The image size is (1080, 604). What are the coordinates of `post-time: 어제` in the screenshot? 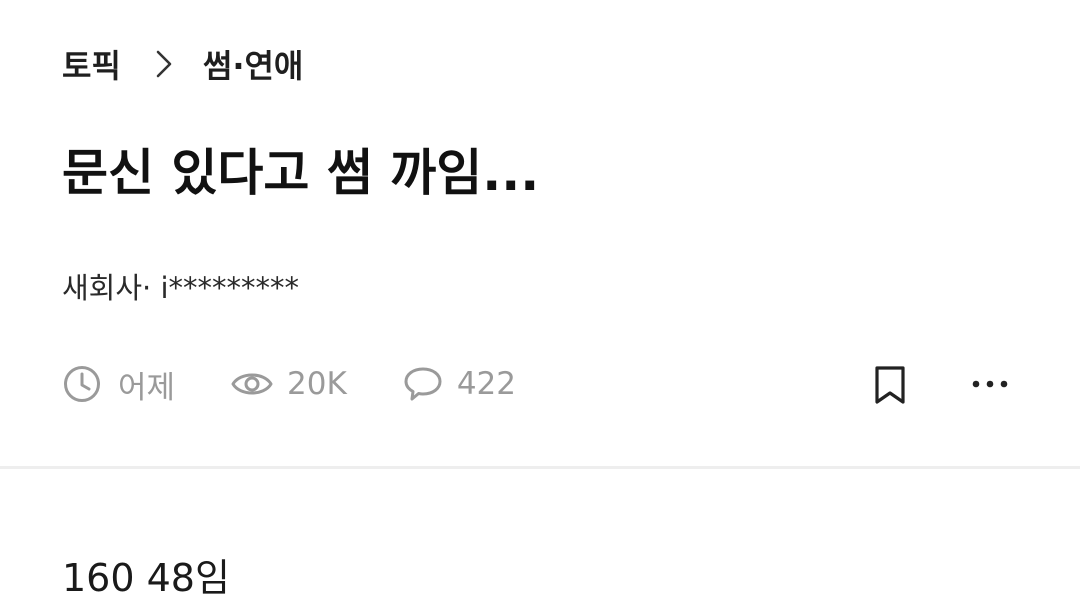 It's located at (118, 384).